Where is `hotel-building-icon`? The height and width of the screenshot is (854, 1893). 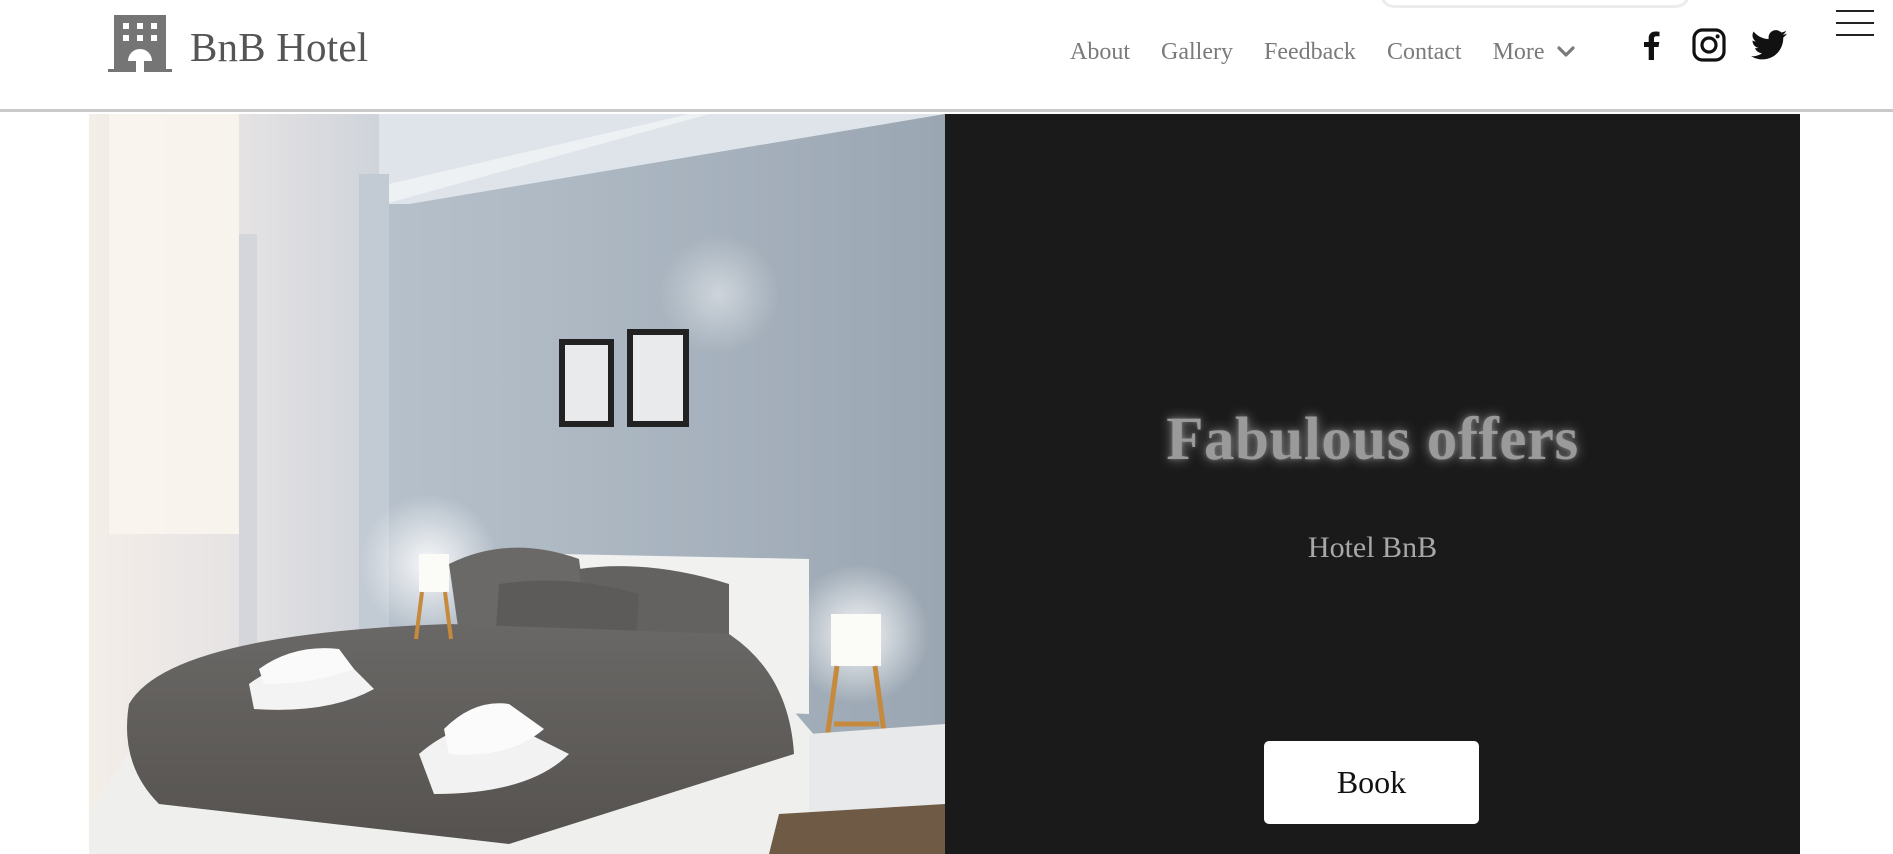 hotel-building-icon is located at coordinates (140, 43).